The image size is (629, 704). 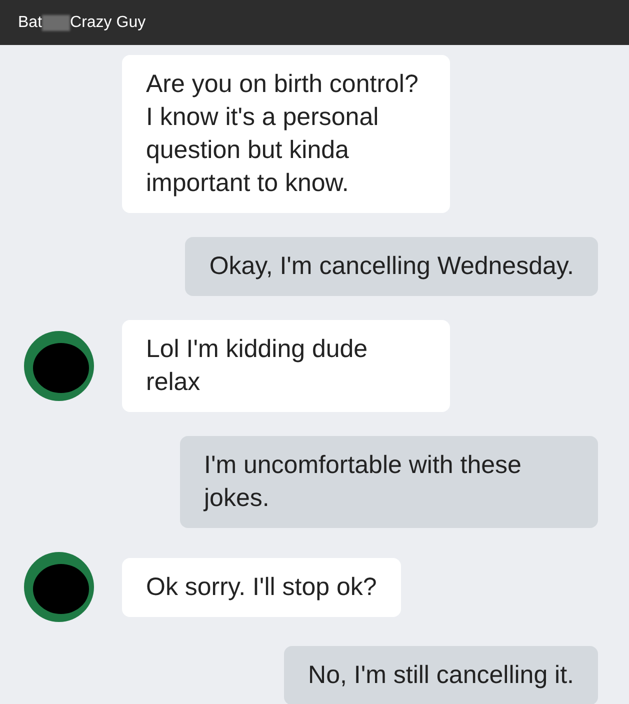 What do you see at coordinates (261, 587) in the screenshot?
I see `received-message: Ok sorry. I'll stop ok?` at bounding box center [261, 587].